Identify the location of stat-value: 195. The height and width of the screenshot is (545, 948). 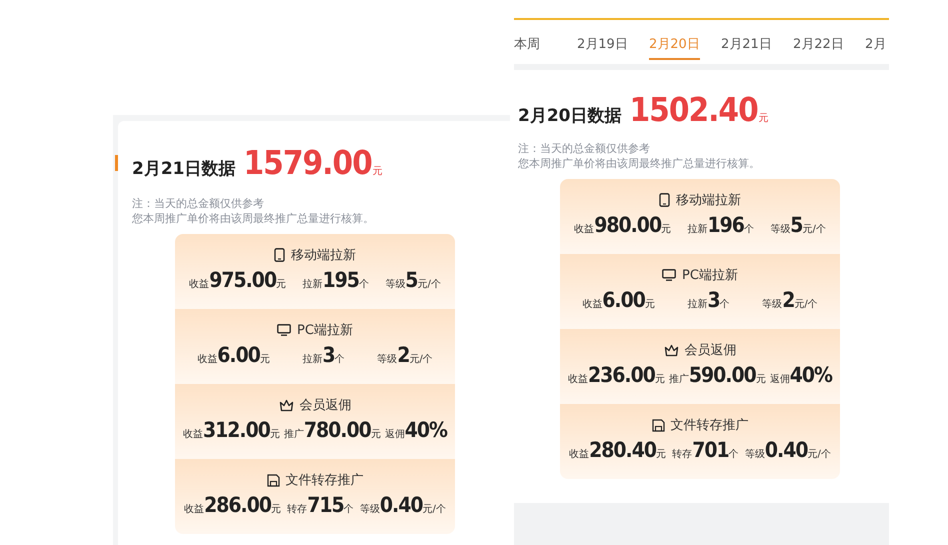
(340, 280).